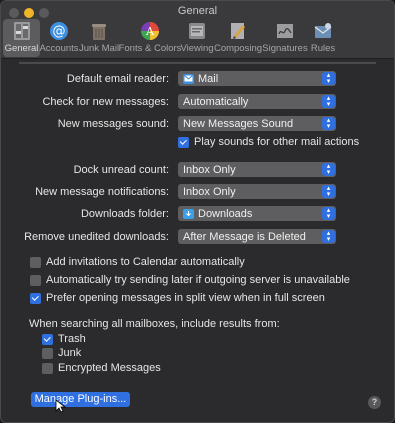 The height and width of the screenshot is (423, 395). I want to click on check-new-value: Automatically, so click(216, 101).